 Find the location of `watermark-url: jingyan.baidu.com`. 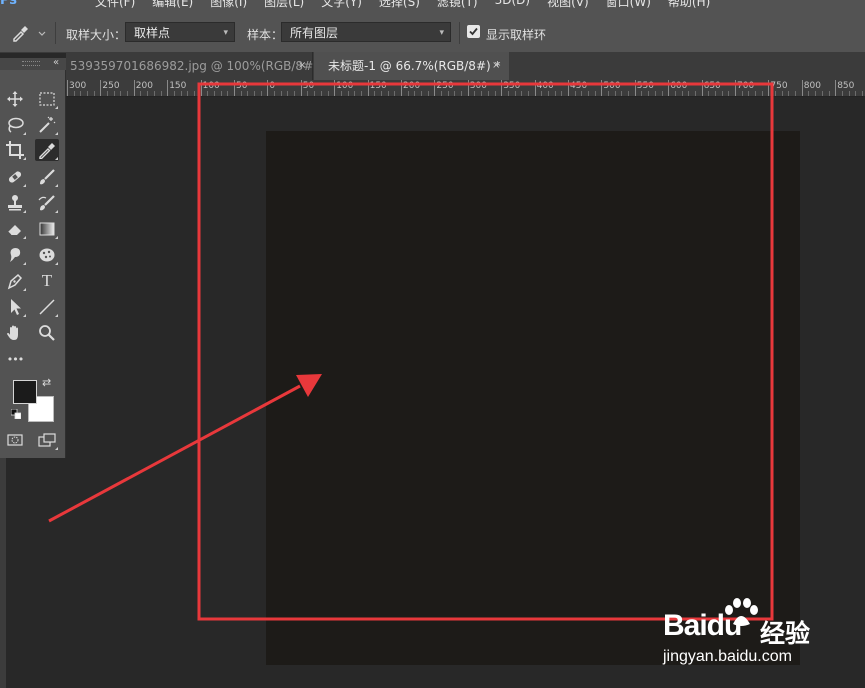

watermark-url: jingyan.baidu.com is located at coordinates (727, 656).